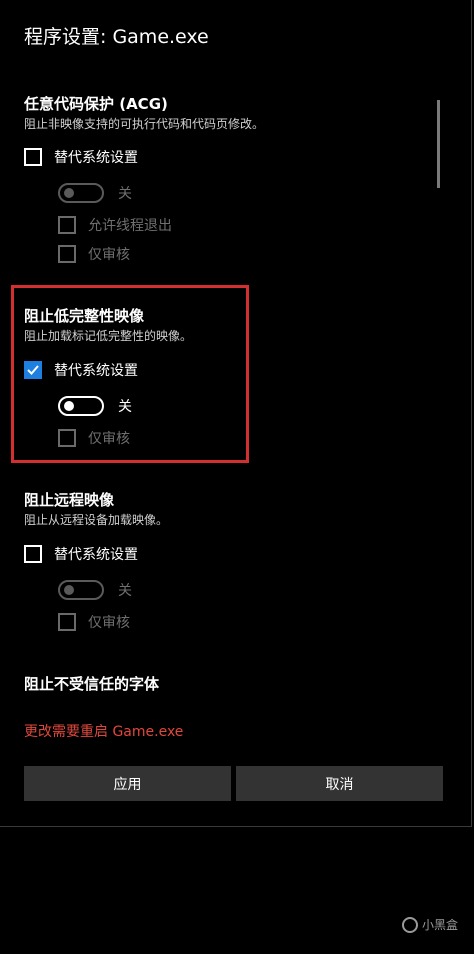  I want to click on remote-audit-row: 仅审核, so click(94, 622).